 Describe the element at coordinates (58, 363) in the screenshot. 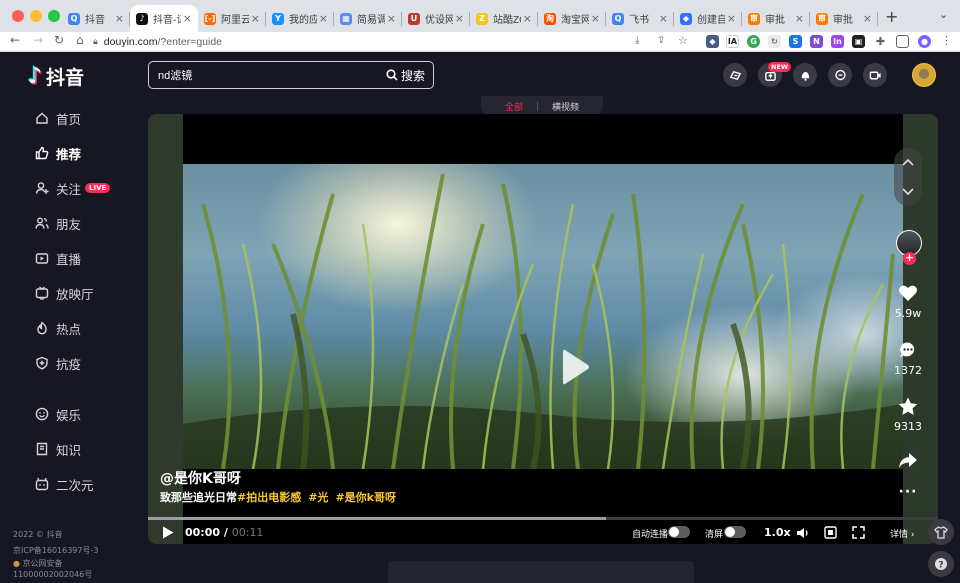

I see `sidebar-item: 抗疫` at that location.